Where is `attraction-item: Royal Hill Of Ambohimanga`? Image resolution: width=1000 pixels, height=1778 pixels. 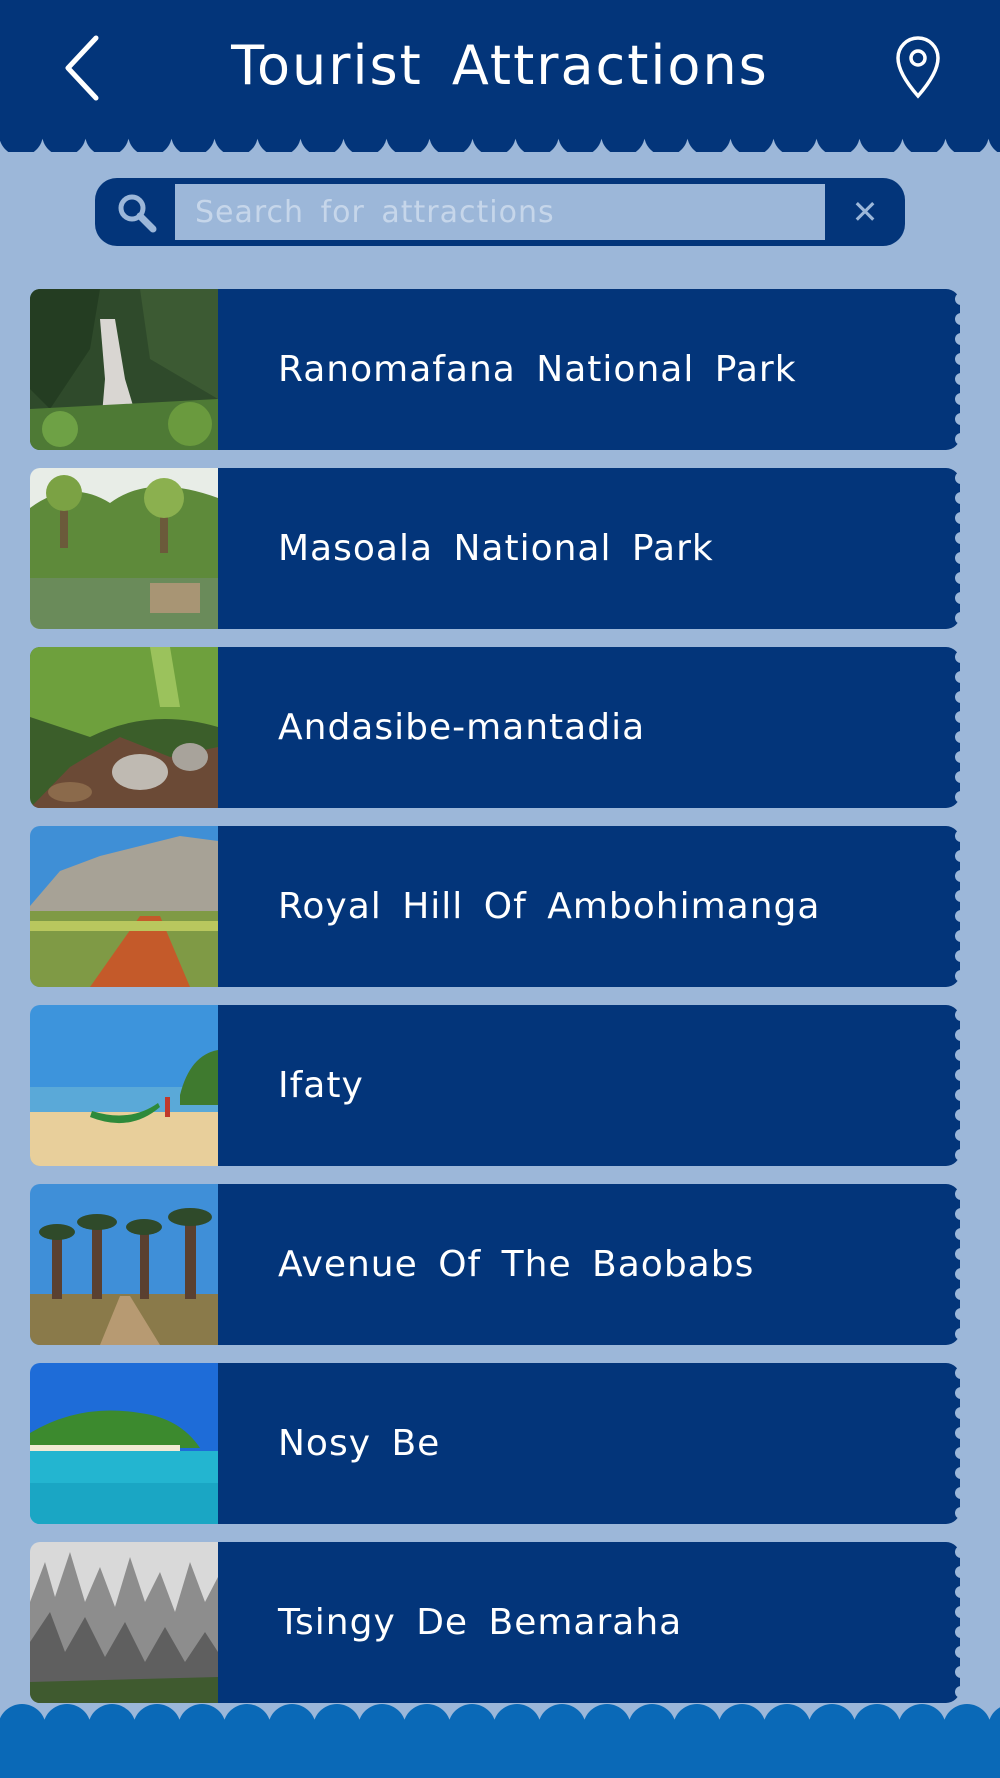 attraction-item: Royal Hill Of Ambohimanga is located at coordinates (495, 906).